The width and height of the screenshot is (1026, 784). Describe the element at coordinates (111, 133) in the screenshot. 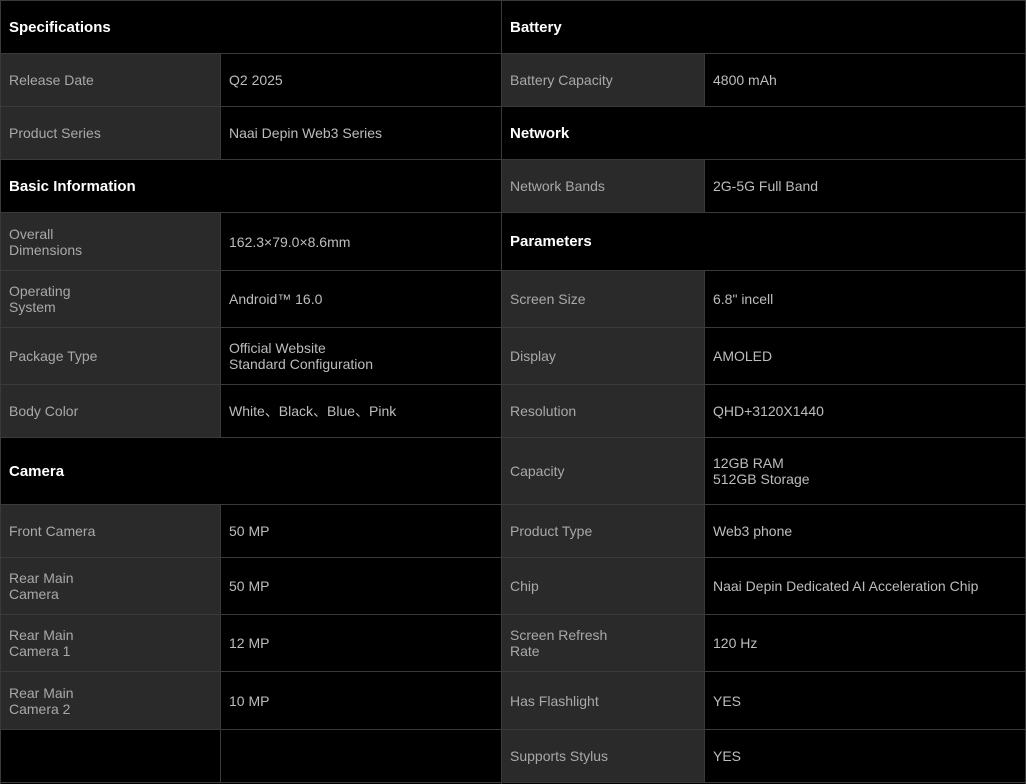

I see `spec-label: Product Series` at that location.